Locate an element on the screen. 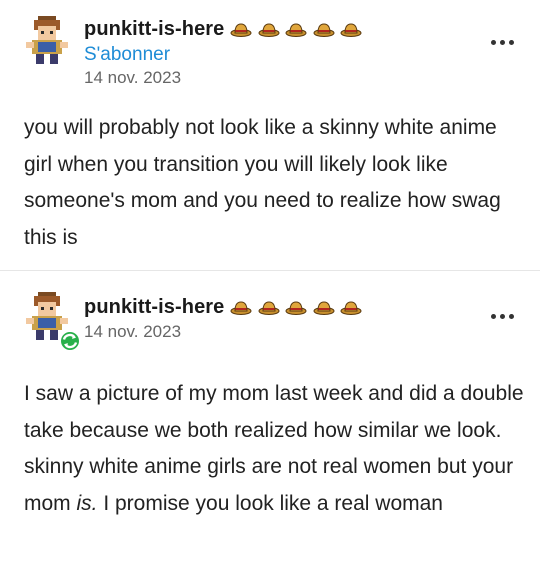 The image size is (540, 572). post-header: punkitt-is-here 14 nov. 2023 is located at coordinates (226, 318).